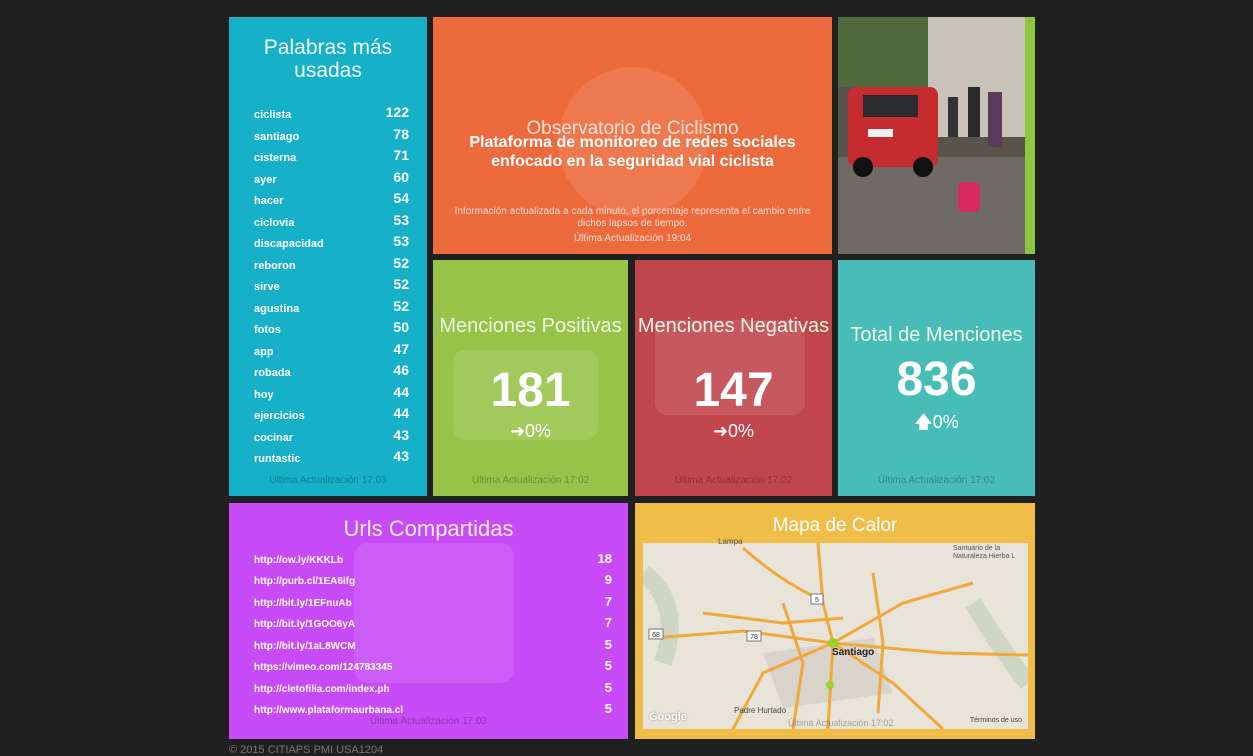 The image size is (1253, 756). What do you see at coordinates (331, 306) in the screenshot?
I see `word-row: agustina 52` at bounding box center [331, 306].